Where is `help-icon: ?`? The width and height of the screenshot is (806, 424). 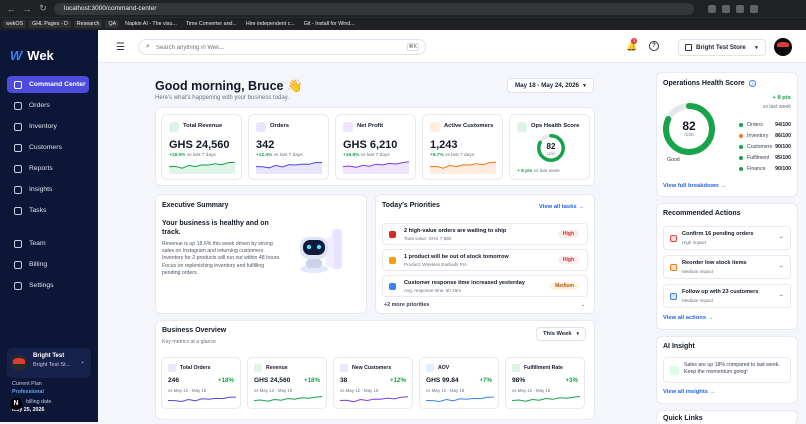 help-icon: ? is located at coordinates (654, 46).